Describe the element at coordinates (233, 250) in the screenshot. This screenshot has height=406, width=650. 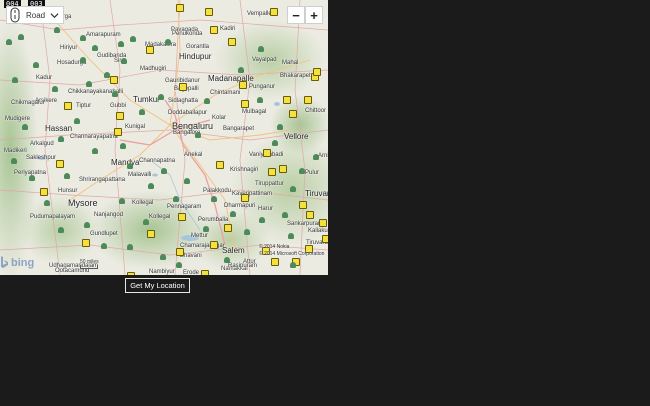
I see `city-label: Salem` at that location.